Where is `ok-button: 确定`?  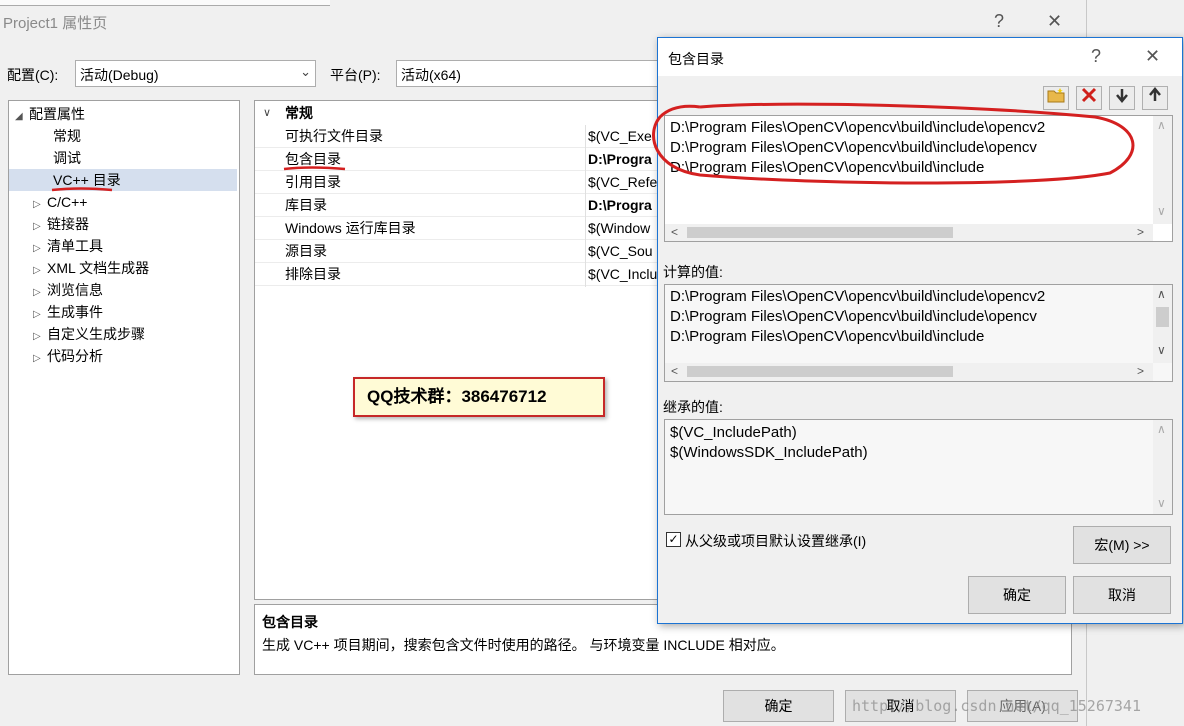 ok-button: 确定 is located at coordinates (778, 706).